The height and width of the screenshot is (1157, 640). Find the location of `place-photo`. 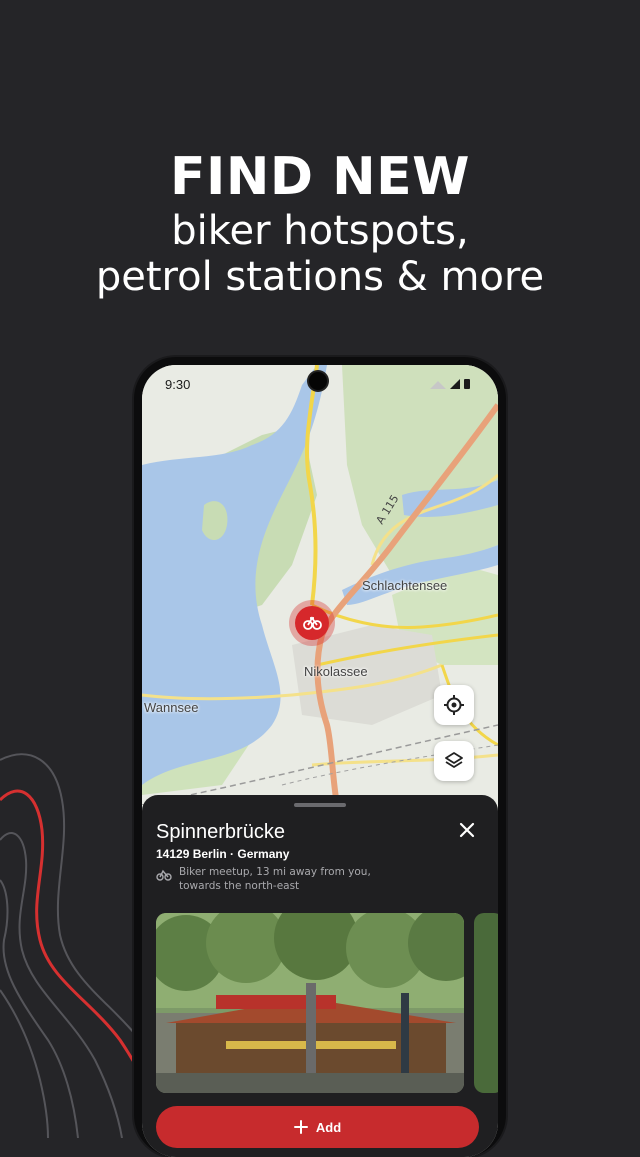

place-photo is located at coordinates (310, 1003).